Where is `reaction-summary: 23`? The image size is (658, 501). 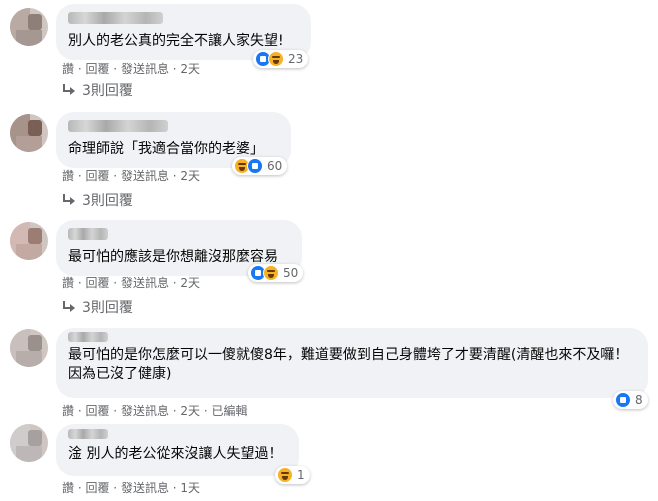
reaction-summary: 23 is located at coordinates (281, 59).